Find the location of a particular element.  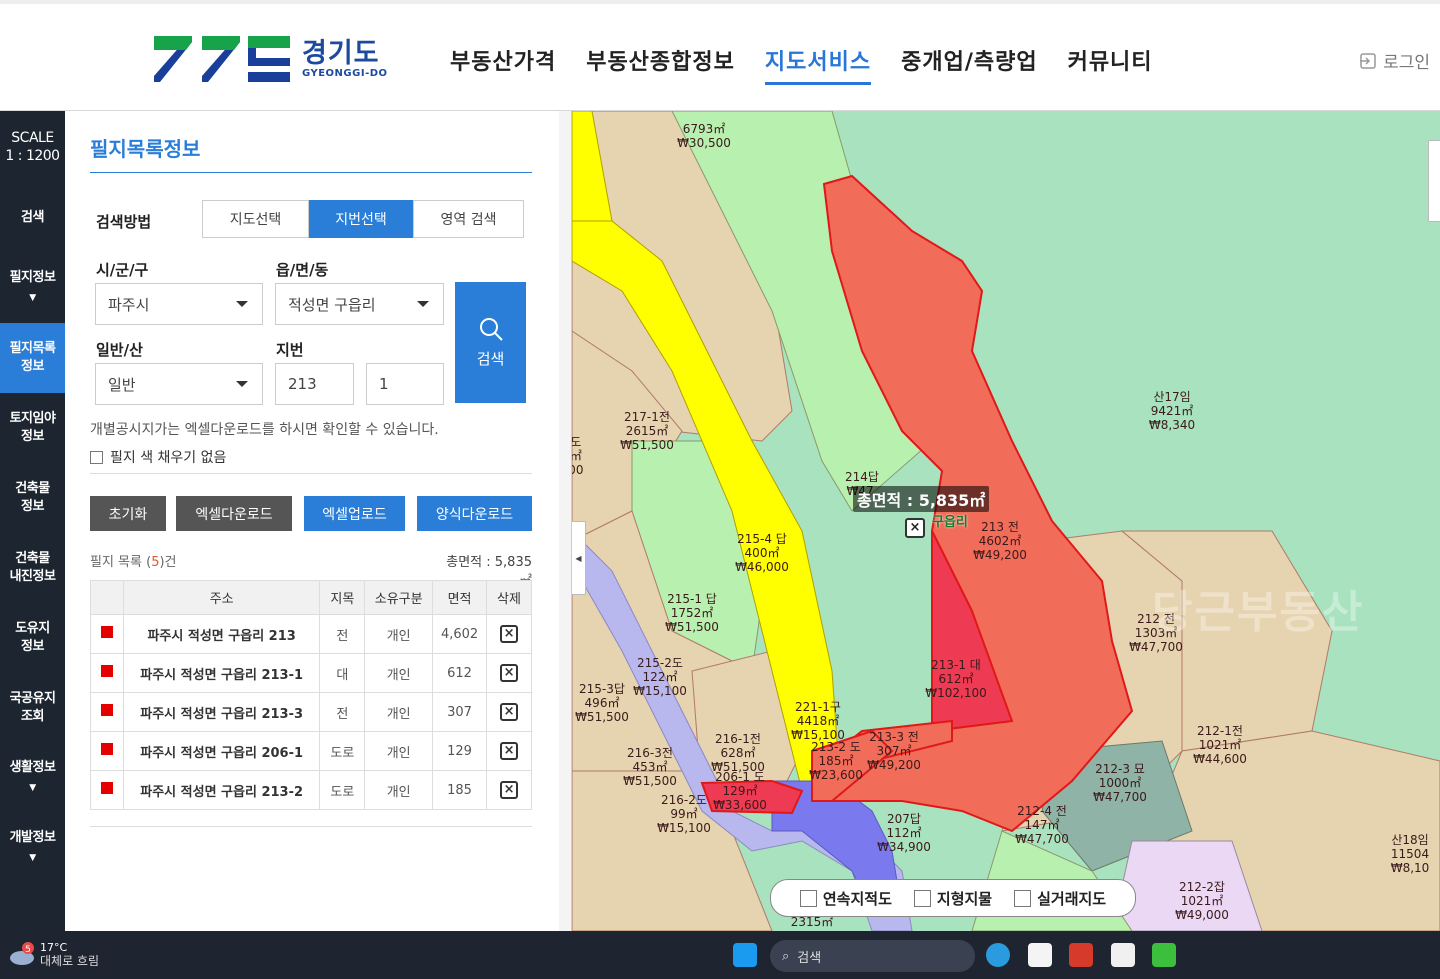

table-row: 파주시 적성면 구읍리 213-3 전 개인 307 × is located at coordinates (311, 712).